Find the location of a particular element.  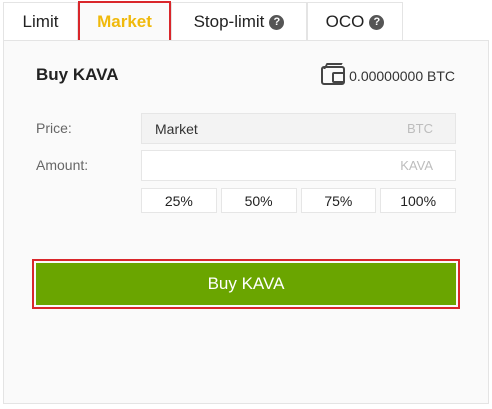

percent-selector: 25% 50% 75% 100% is located at coordinates (298, 200).